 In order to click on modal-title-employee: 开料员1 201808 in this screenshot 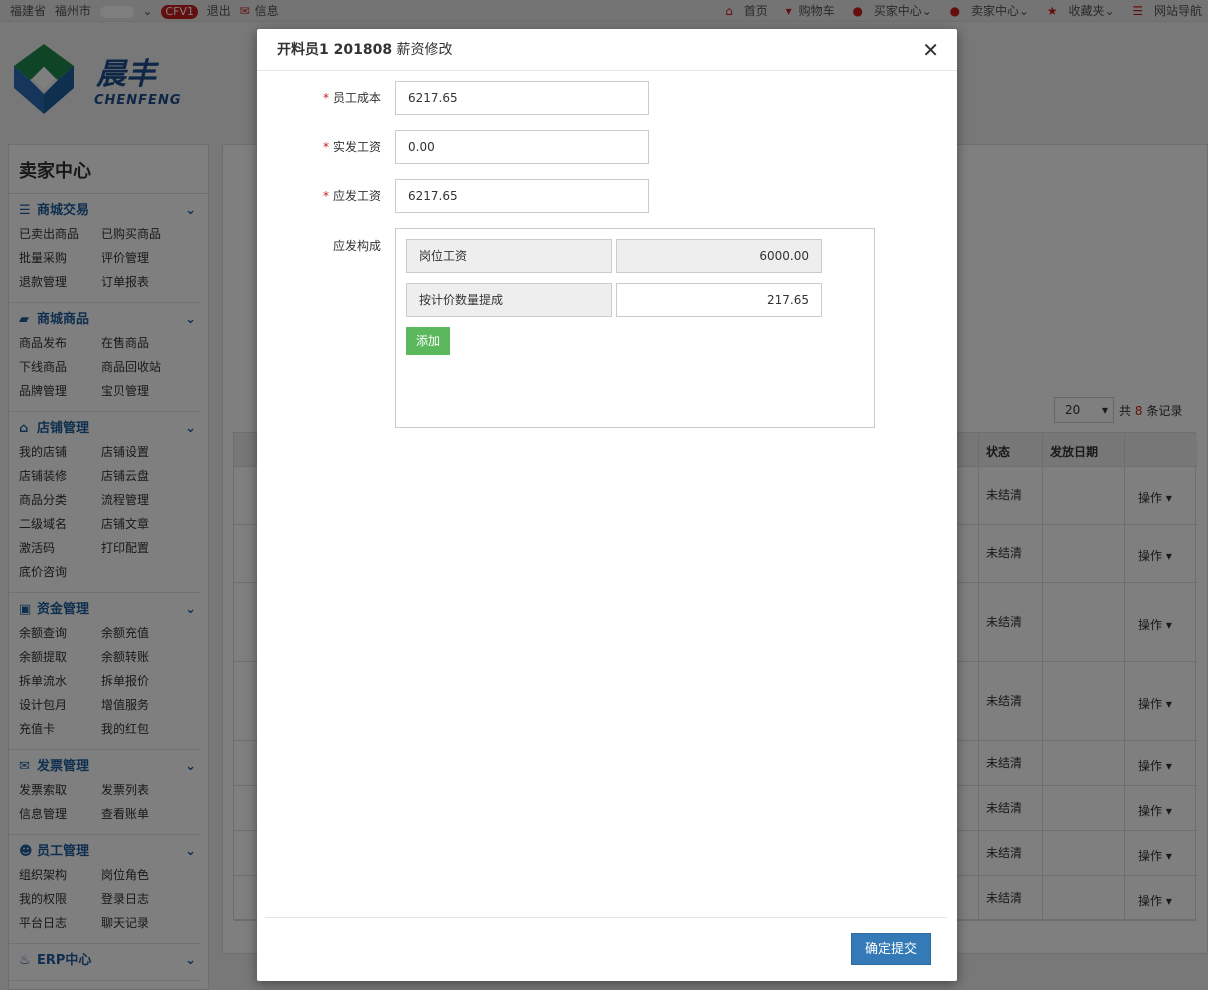, I will do `click(335, 50)`.